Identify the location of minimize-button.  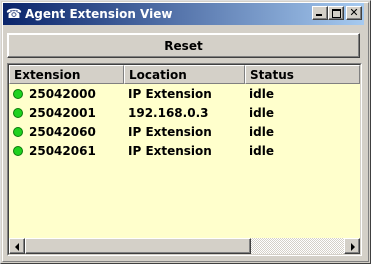
(320, 13).